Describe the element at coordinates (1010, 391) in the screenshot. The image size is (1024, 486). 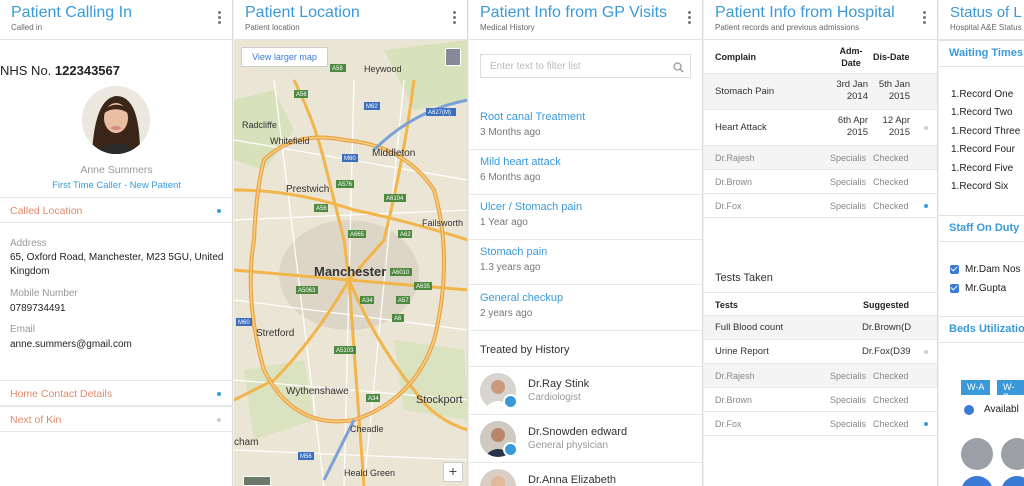
I see `ward-b-button: W-B` at that location.